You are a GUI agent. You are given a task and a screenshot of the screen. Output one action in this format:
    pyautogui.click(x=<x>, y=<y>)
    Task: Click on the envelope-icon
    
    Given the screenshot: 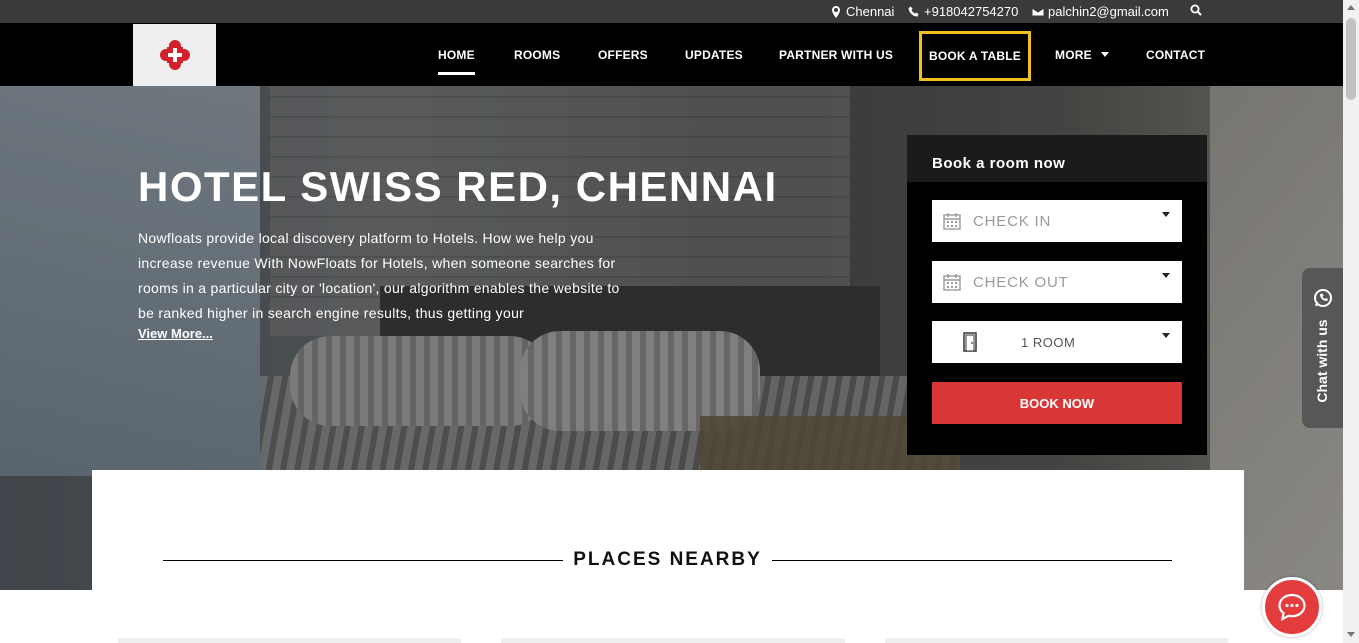 What is the action you would take?
    pyautogui.click(x=1038, y=11)
    